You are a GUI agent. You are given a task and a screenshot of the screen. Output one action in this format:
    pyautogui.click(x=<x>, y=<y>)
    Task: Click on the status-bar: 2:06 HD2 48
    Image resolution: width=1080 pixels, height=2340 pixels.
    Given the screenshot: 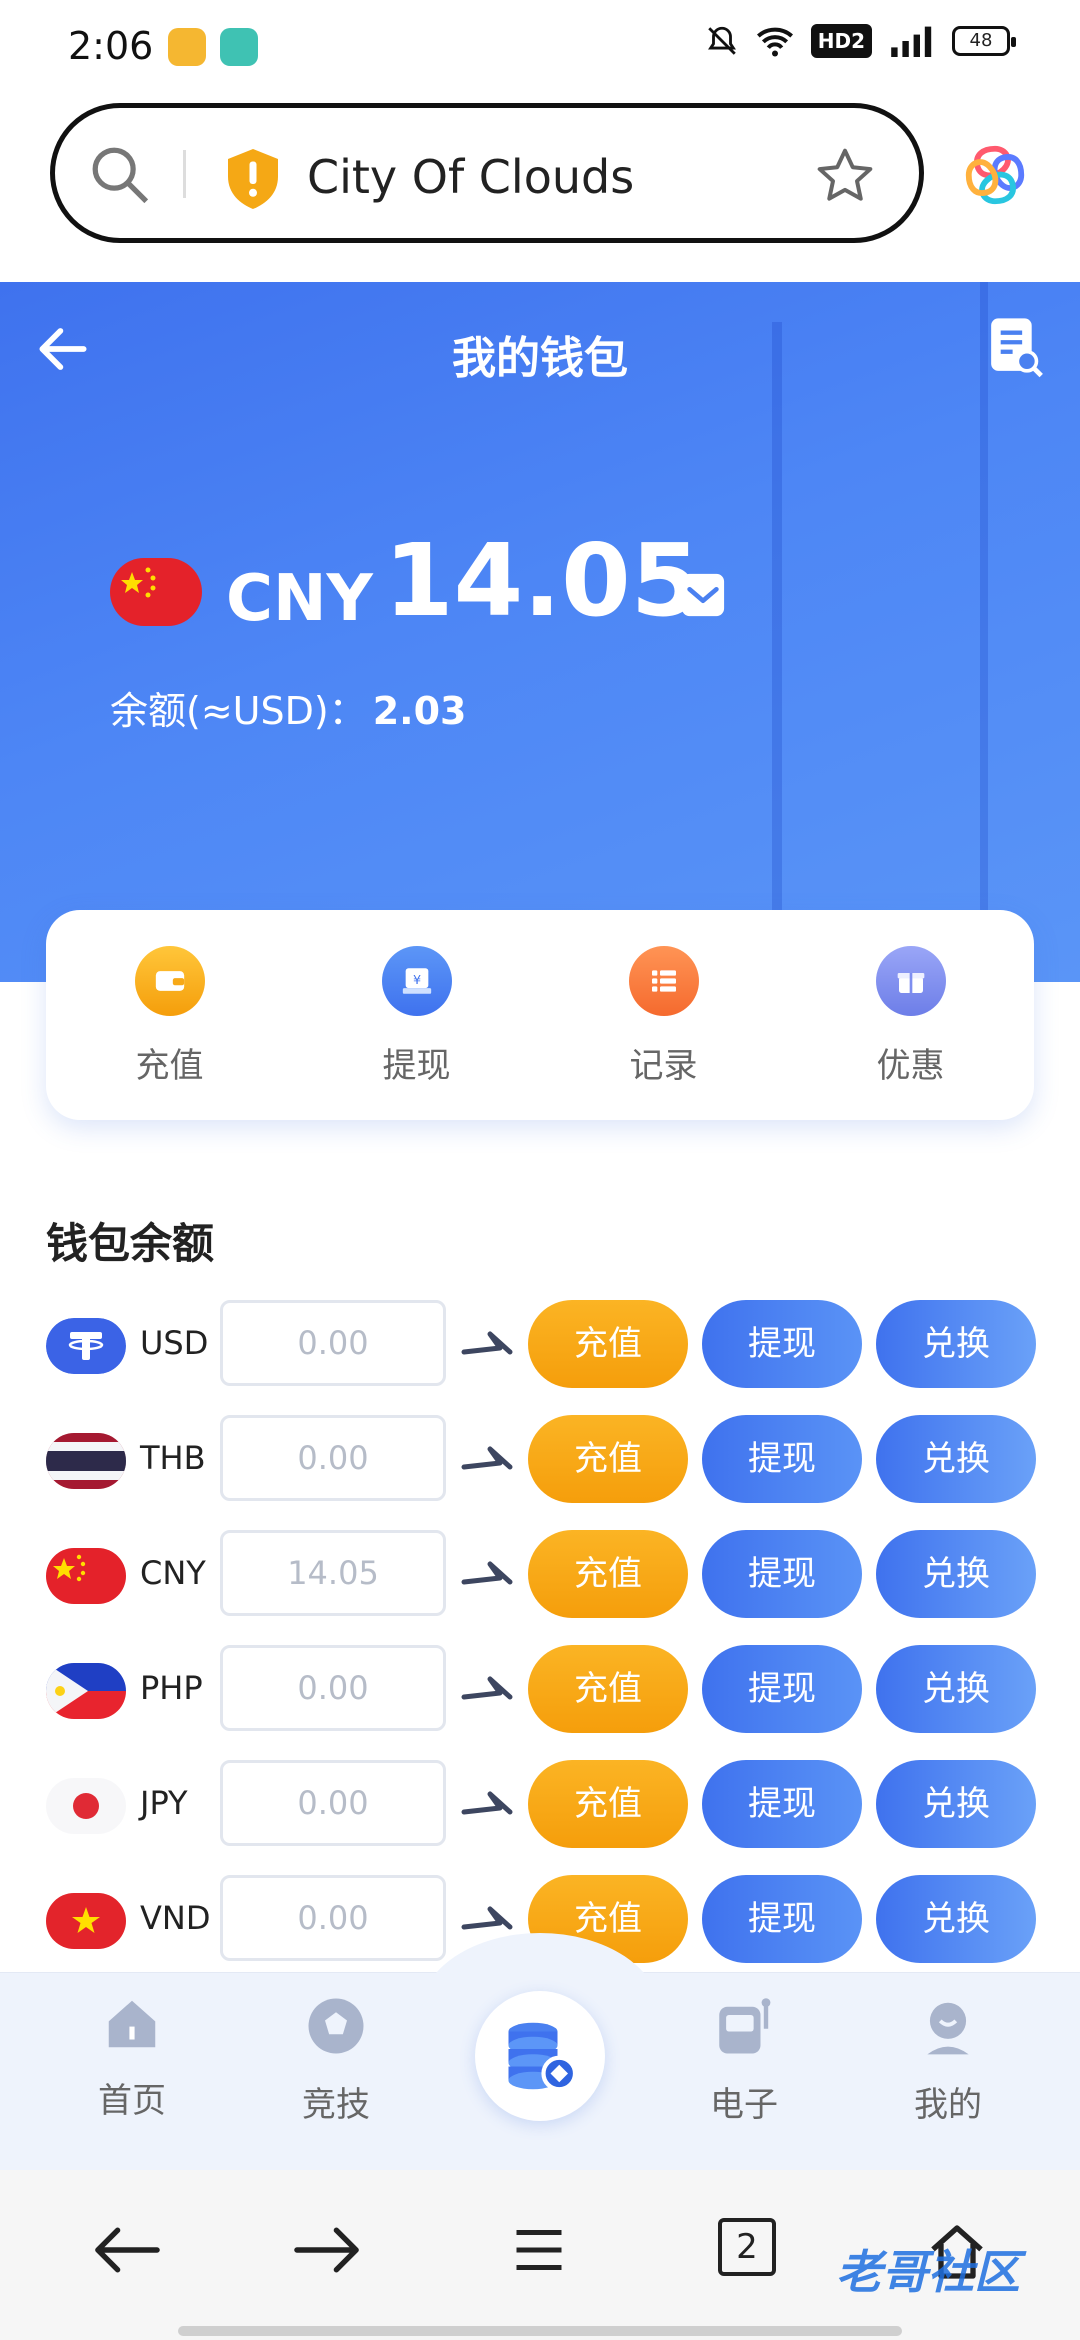 What is the action you would take?
    pyautogui.click(x=540, y=47)
    